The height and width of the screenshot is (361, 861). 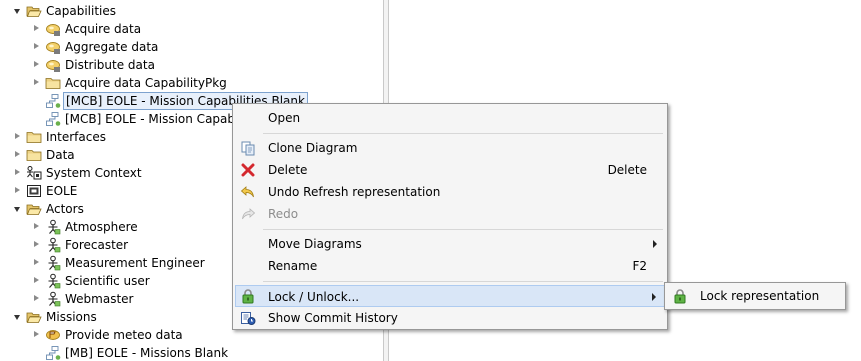 I want to click on menu-item-label: Open, so click(x=284, y=118).